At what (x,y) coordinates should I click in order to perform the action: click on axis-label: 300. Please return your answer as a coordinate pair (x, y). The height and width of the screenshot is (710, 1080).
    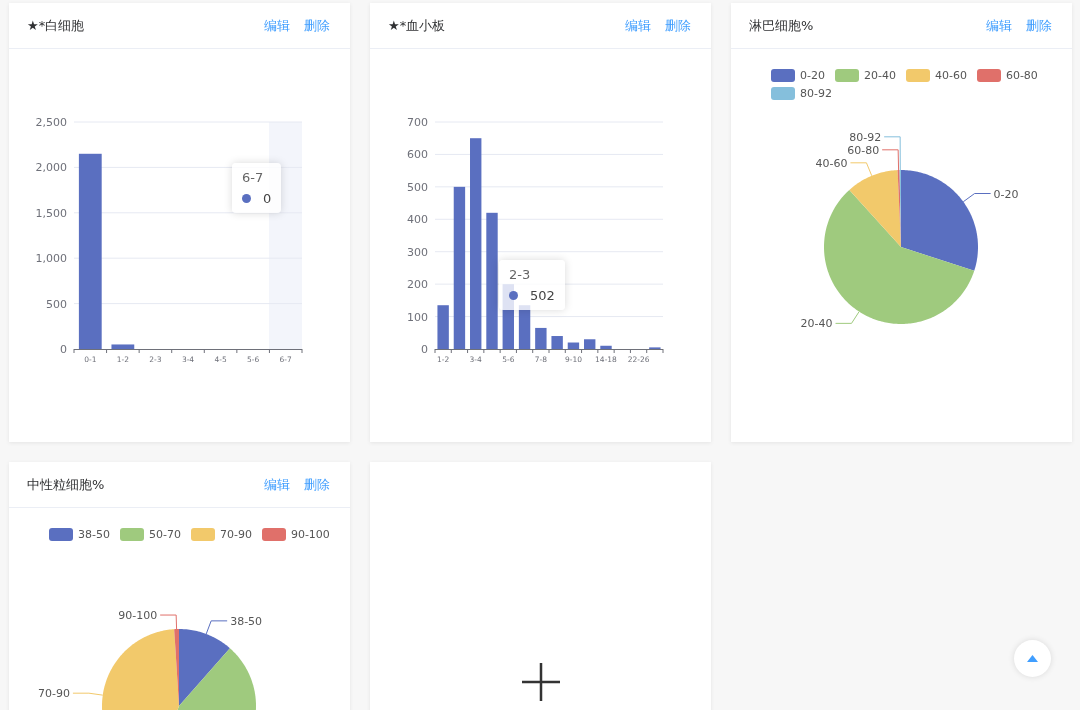
    Looking at the image, I should click on (417, 252).